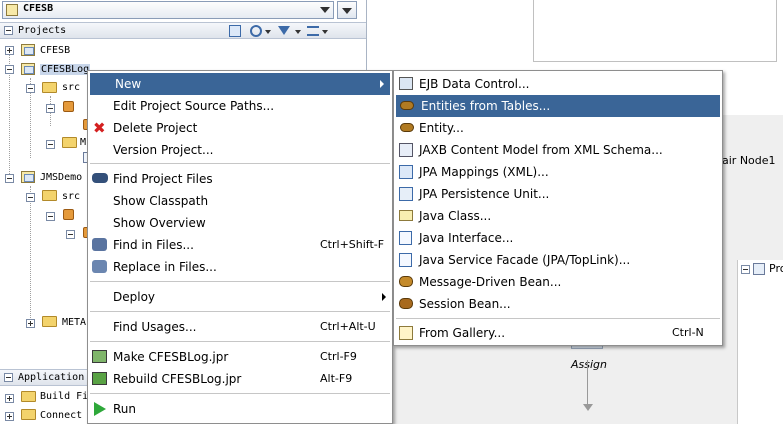  What do you see at coordinates (347, 10) in the screenshot?
I see `application-menu-button` at bounding box center [347, 10].